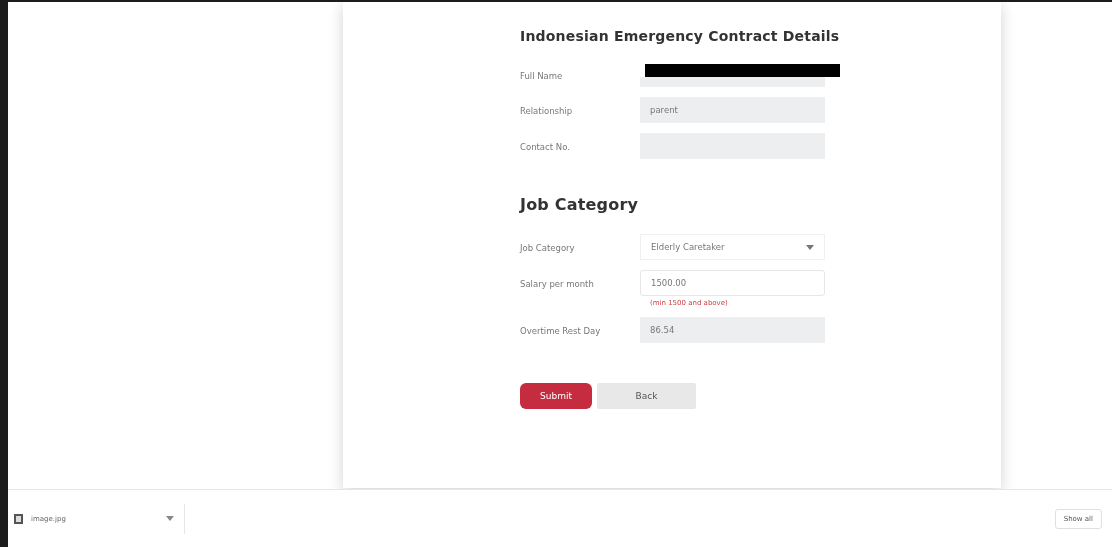 This screenshot has height=547, width=1112. I want to click on submit-button: Submit, so click(556, 396).